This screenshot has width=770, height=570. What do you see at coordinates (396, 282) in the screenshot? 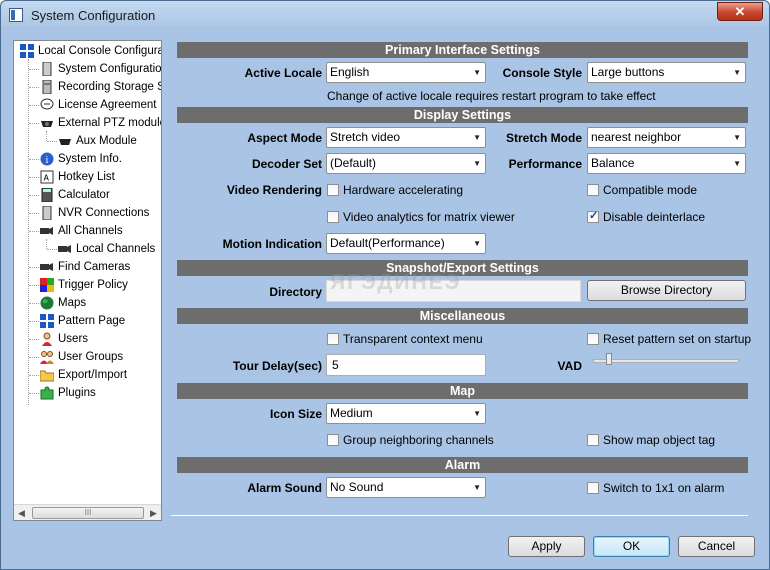
I see `watermark: ЯГЭДИНЕЭ` at bounding box center [396, 282].